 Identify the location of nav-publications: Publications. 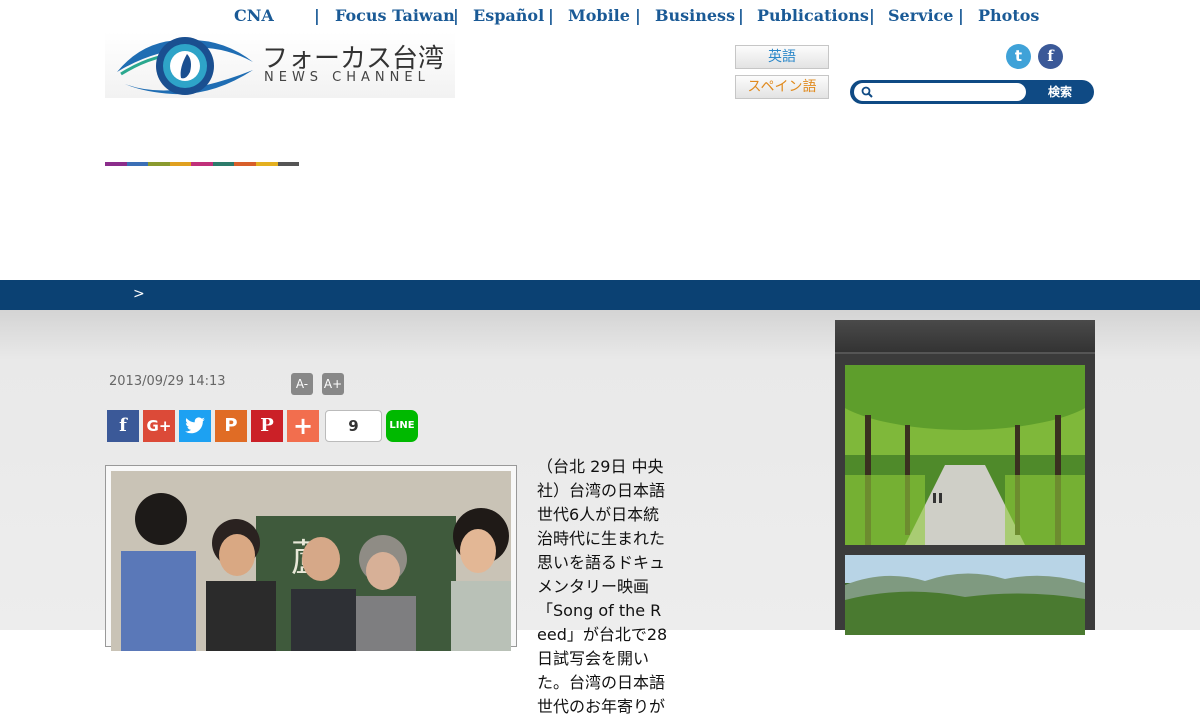
(813, 15).